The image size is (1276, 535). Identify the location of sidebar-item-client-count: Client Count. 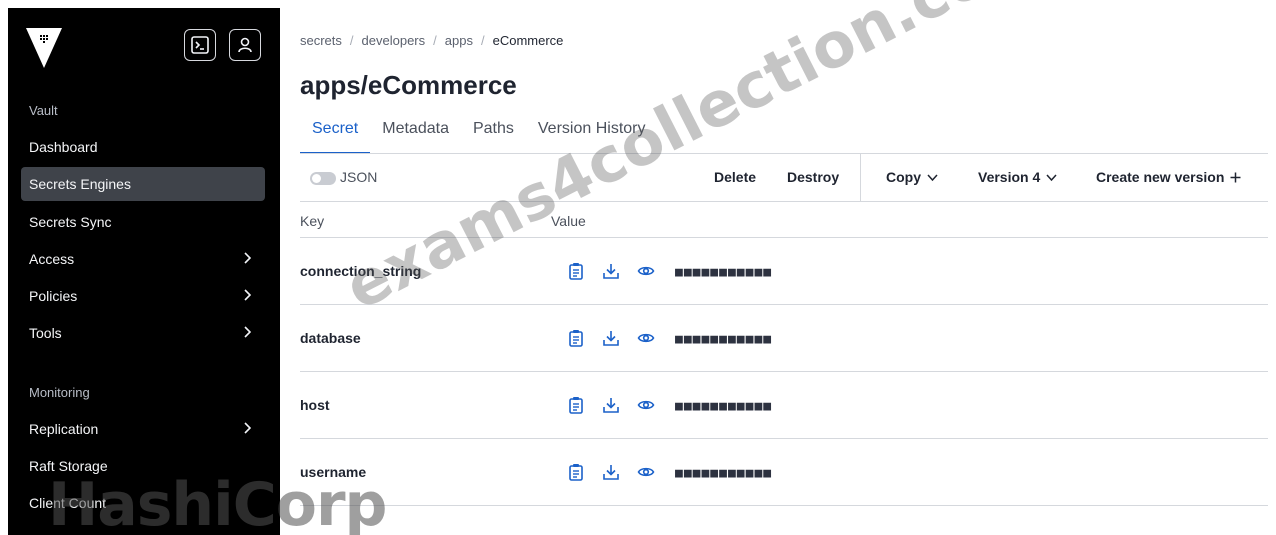
(143, 503).